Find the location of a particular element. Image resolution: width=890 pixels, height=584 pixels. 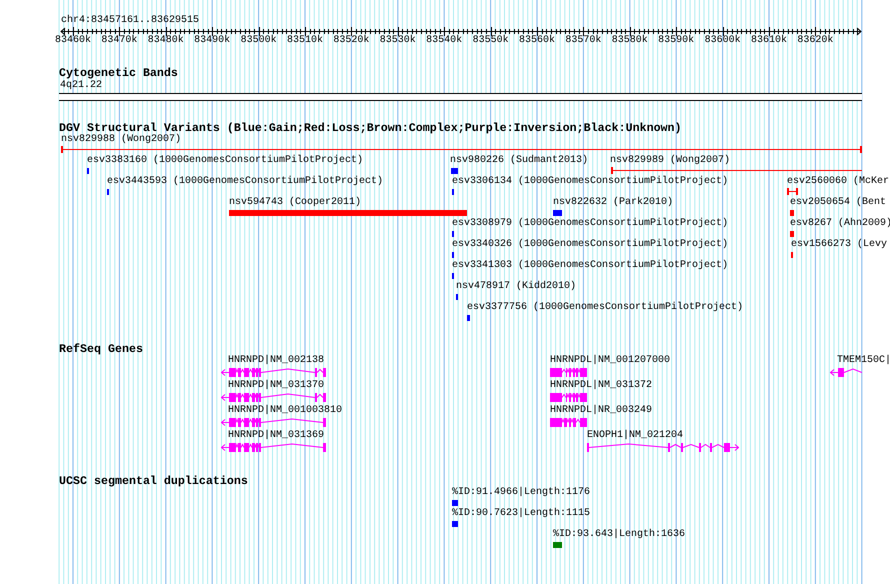

feature-label: %ID:93.643|Length:1636 is located at coordinates (619, 535).